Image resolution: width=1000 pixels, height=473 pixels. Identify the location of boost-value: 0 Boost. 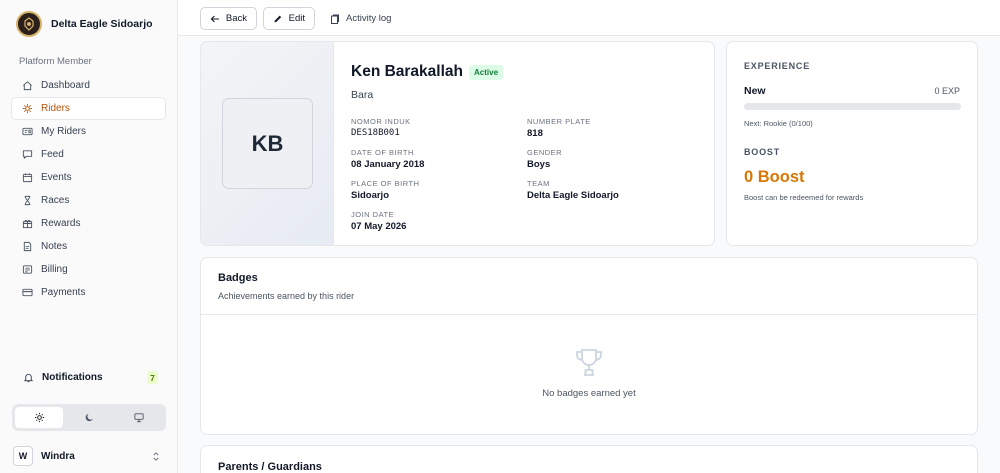
(774, 177).